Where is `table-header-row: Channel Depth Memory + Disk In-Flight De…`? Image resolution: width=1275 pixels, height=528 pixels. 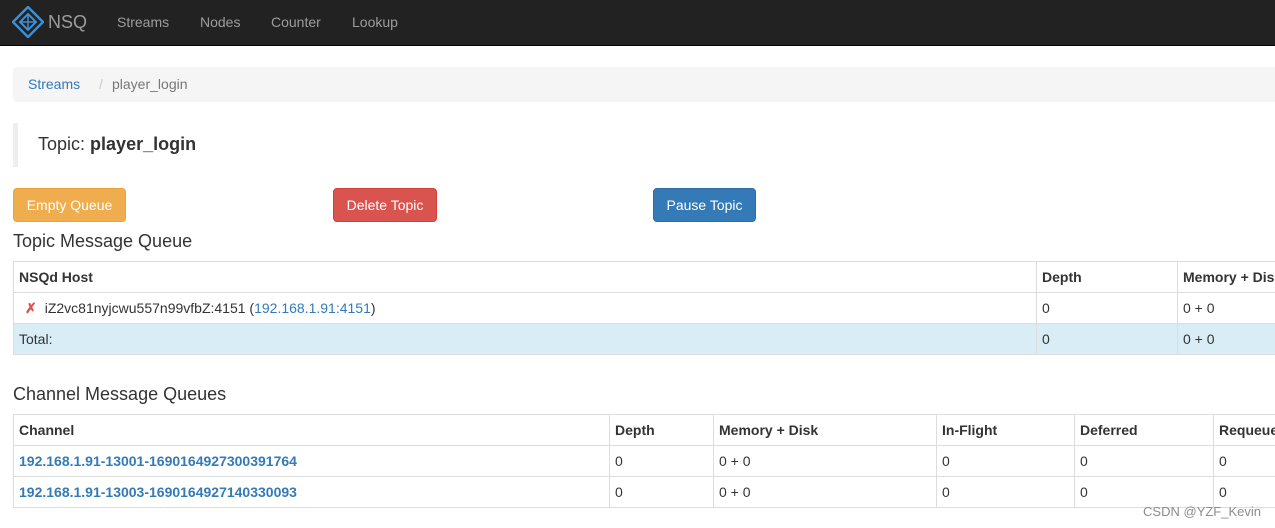 table-header-row: Channel Depth Memory + Disk In-Flight De… is located at coordinates (644, 430).